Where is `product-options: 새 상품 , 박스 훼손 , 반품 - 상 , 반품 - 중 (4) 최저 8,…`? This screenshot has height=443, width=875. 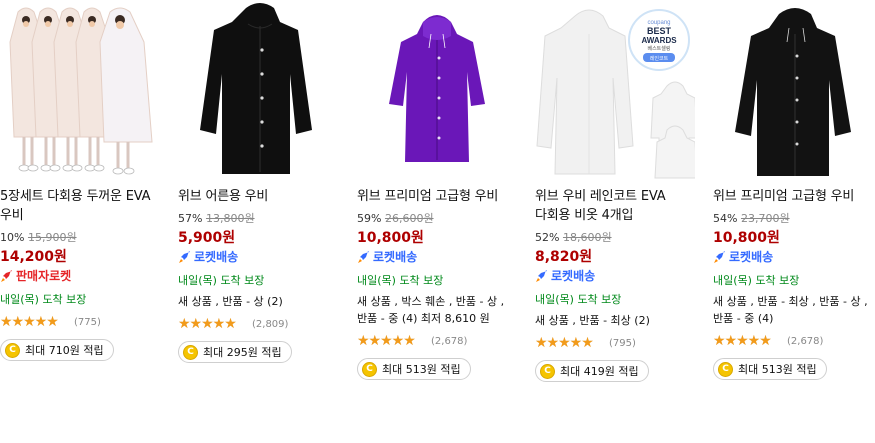 product-options: 새 상품 , 박스 훼손 , 반품 - 상 , 반품 - 중 (4) 최저 8,… is located at coordinates (437, 310).